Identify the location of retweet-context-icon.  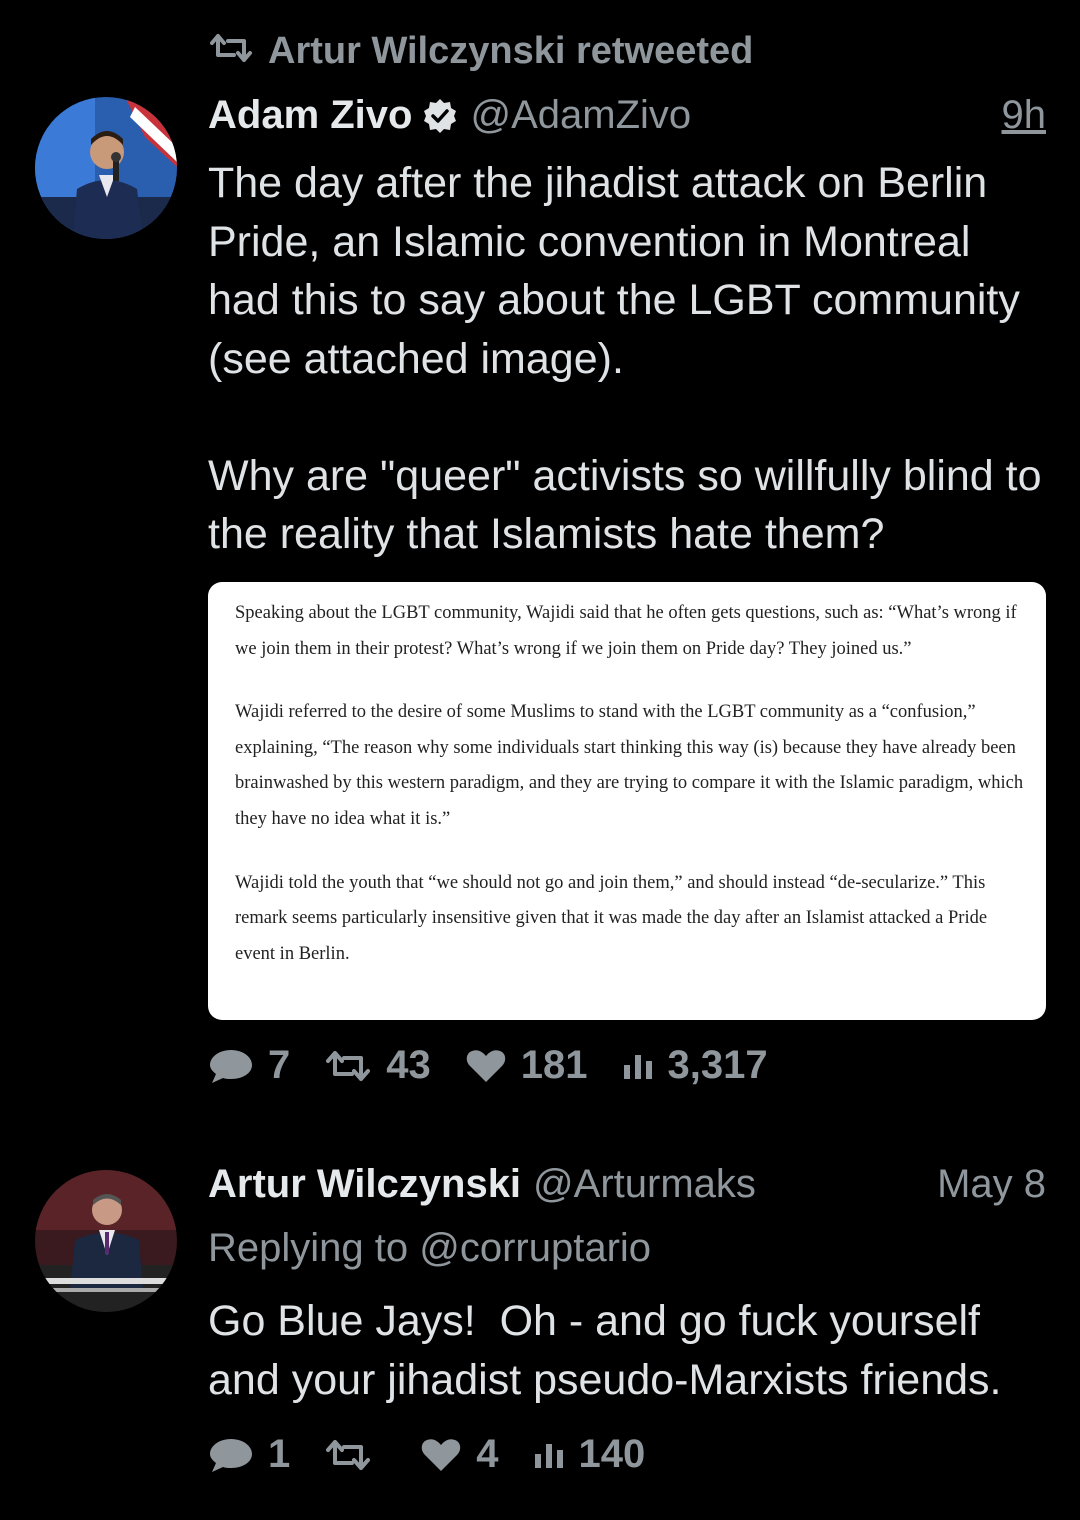
(231, 51).